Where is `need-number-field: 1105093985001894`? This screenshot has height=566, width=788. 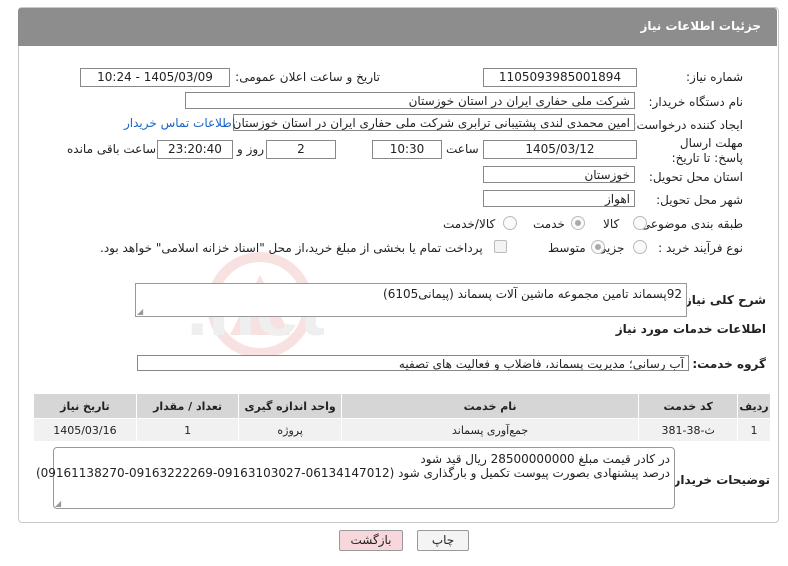
need-number-field: 1105093985001894 is located at coordinates (560, 77).